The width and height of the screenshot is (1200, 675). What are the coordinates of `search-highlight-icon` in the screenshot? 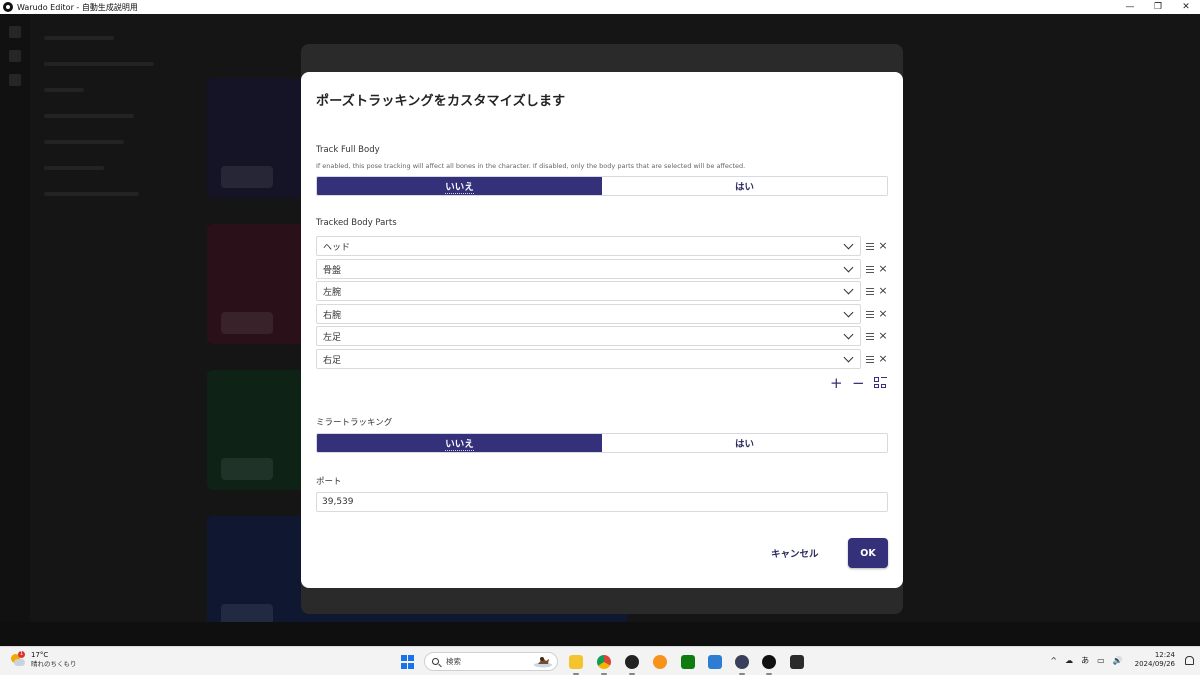 It's located at (543, 662).